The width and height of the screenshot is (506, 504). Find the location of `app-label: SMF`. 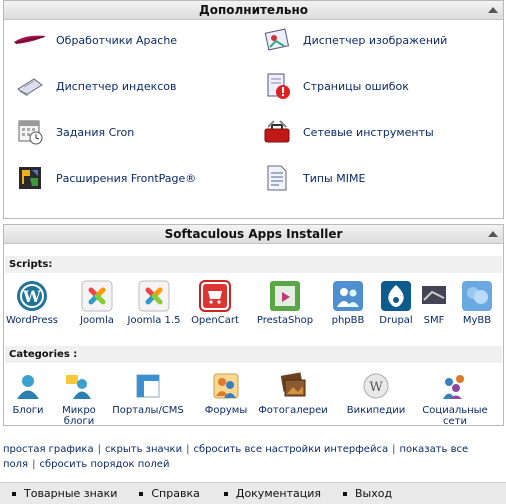

app-label: SMF is located at coordinates (434, 320).